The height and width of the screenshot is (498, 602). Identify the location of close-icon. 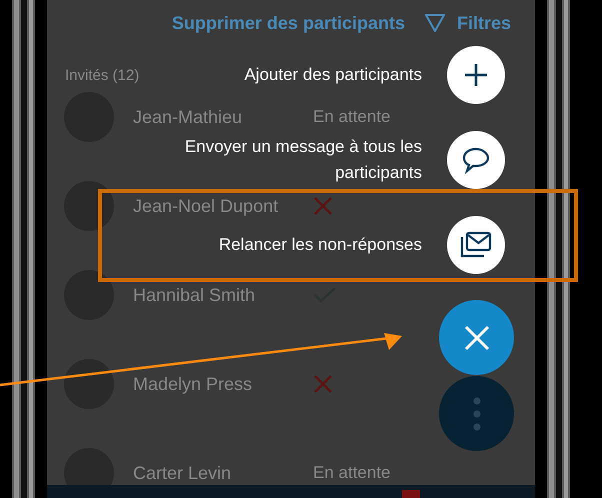
(477, 337).